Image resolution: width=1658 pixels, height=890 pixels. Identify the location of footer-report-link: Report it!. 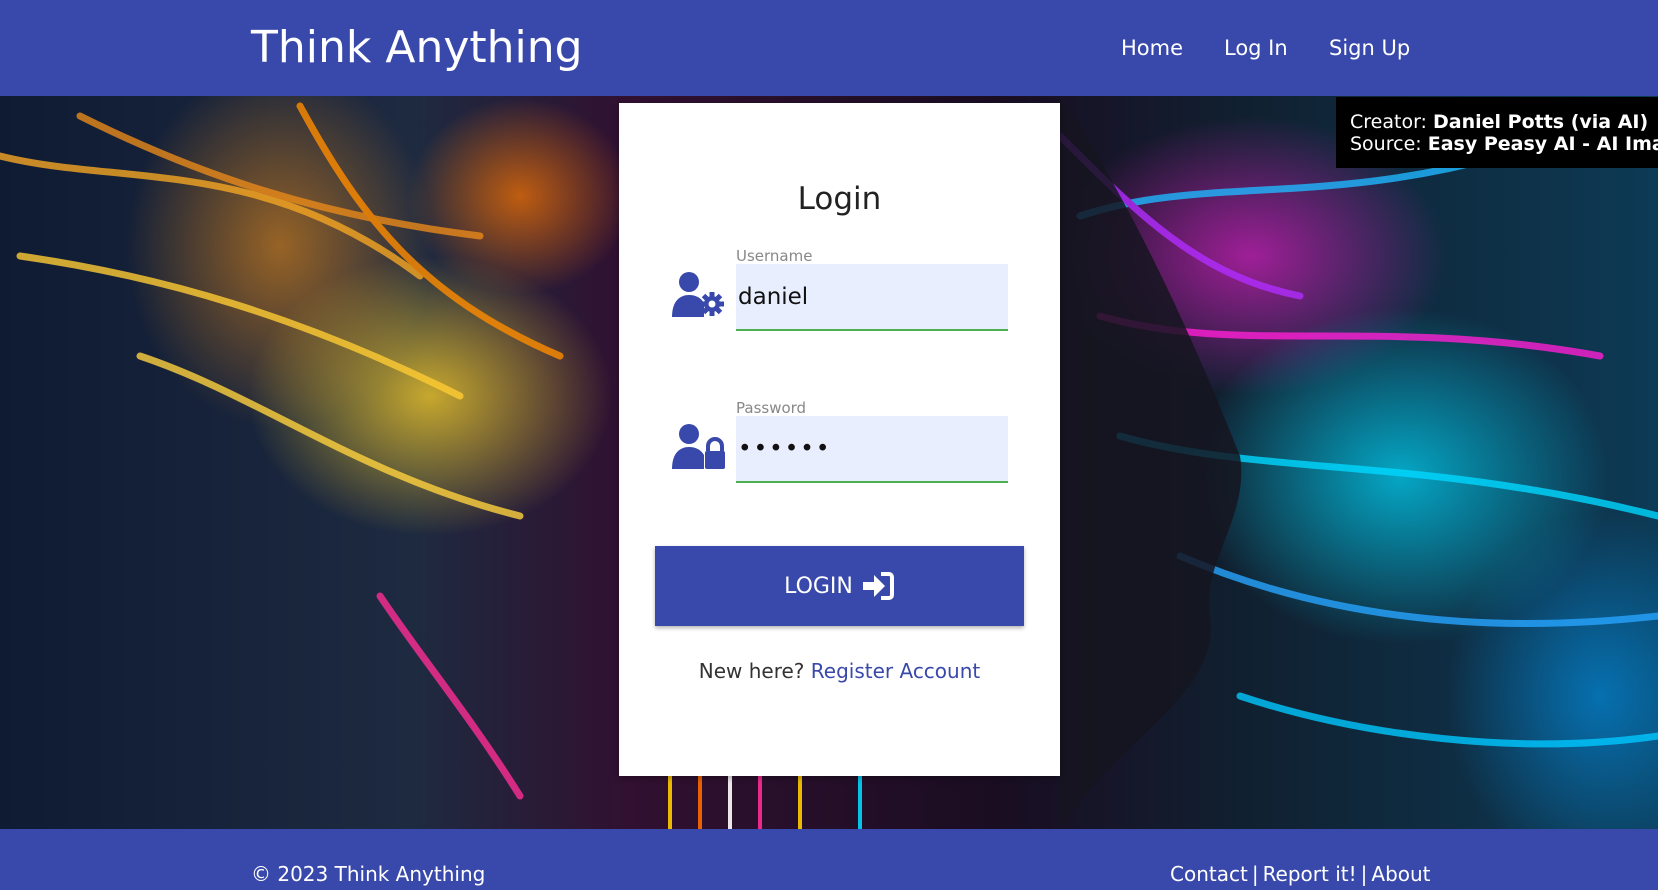
(1310, 874).